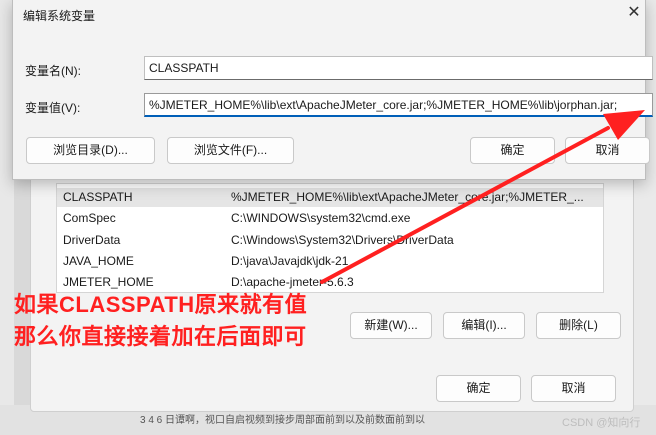  I want to click on annotation-line-1: 如果CLASSPATH原来就有值, so click(161, 304).